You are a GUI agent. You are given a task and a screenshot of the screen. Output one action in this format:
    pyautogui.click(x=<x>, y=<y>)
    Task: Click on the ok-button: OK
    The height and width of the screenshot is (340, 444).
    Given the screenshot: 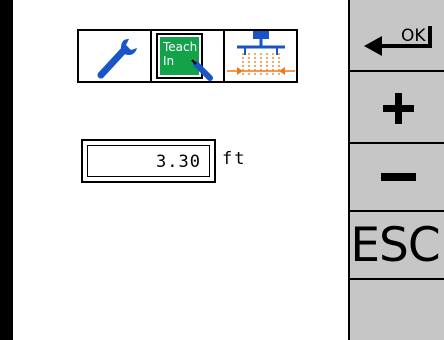 What is the action you would take?
    pyautogui.click(x=397, y=36)
    